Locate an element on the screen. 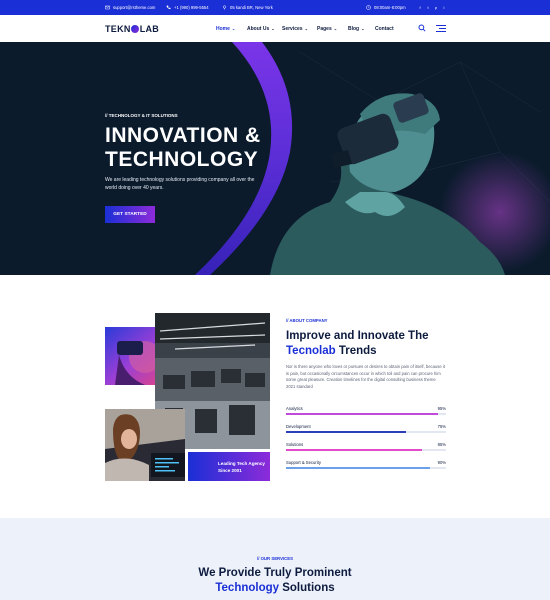  nav-about: About Us ⌄ is located at coordinates (265, 29).